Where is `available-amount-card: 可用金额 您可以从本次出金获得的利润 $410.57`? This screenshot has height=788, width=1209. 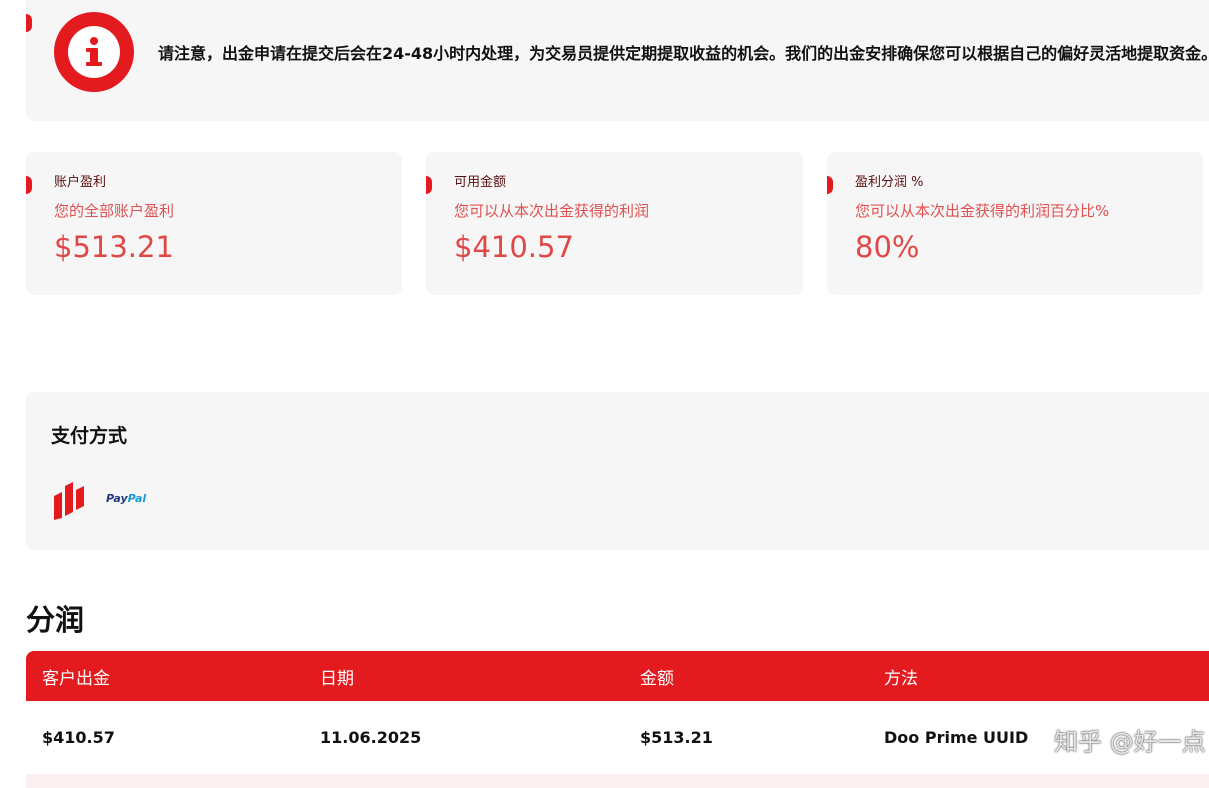 available-amount-card: 可用金额 您可以从本次出金获得的利润 $410.57 is located at coordinates (614, 223).